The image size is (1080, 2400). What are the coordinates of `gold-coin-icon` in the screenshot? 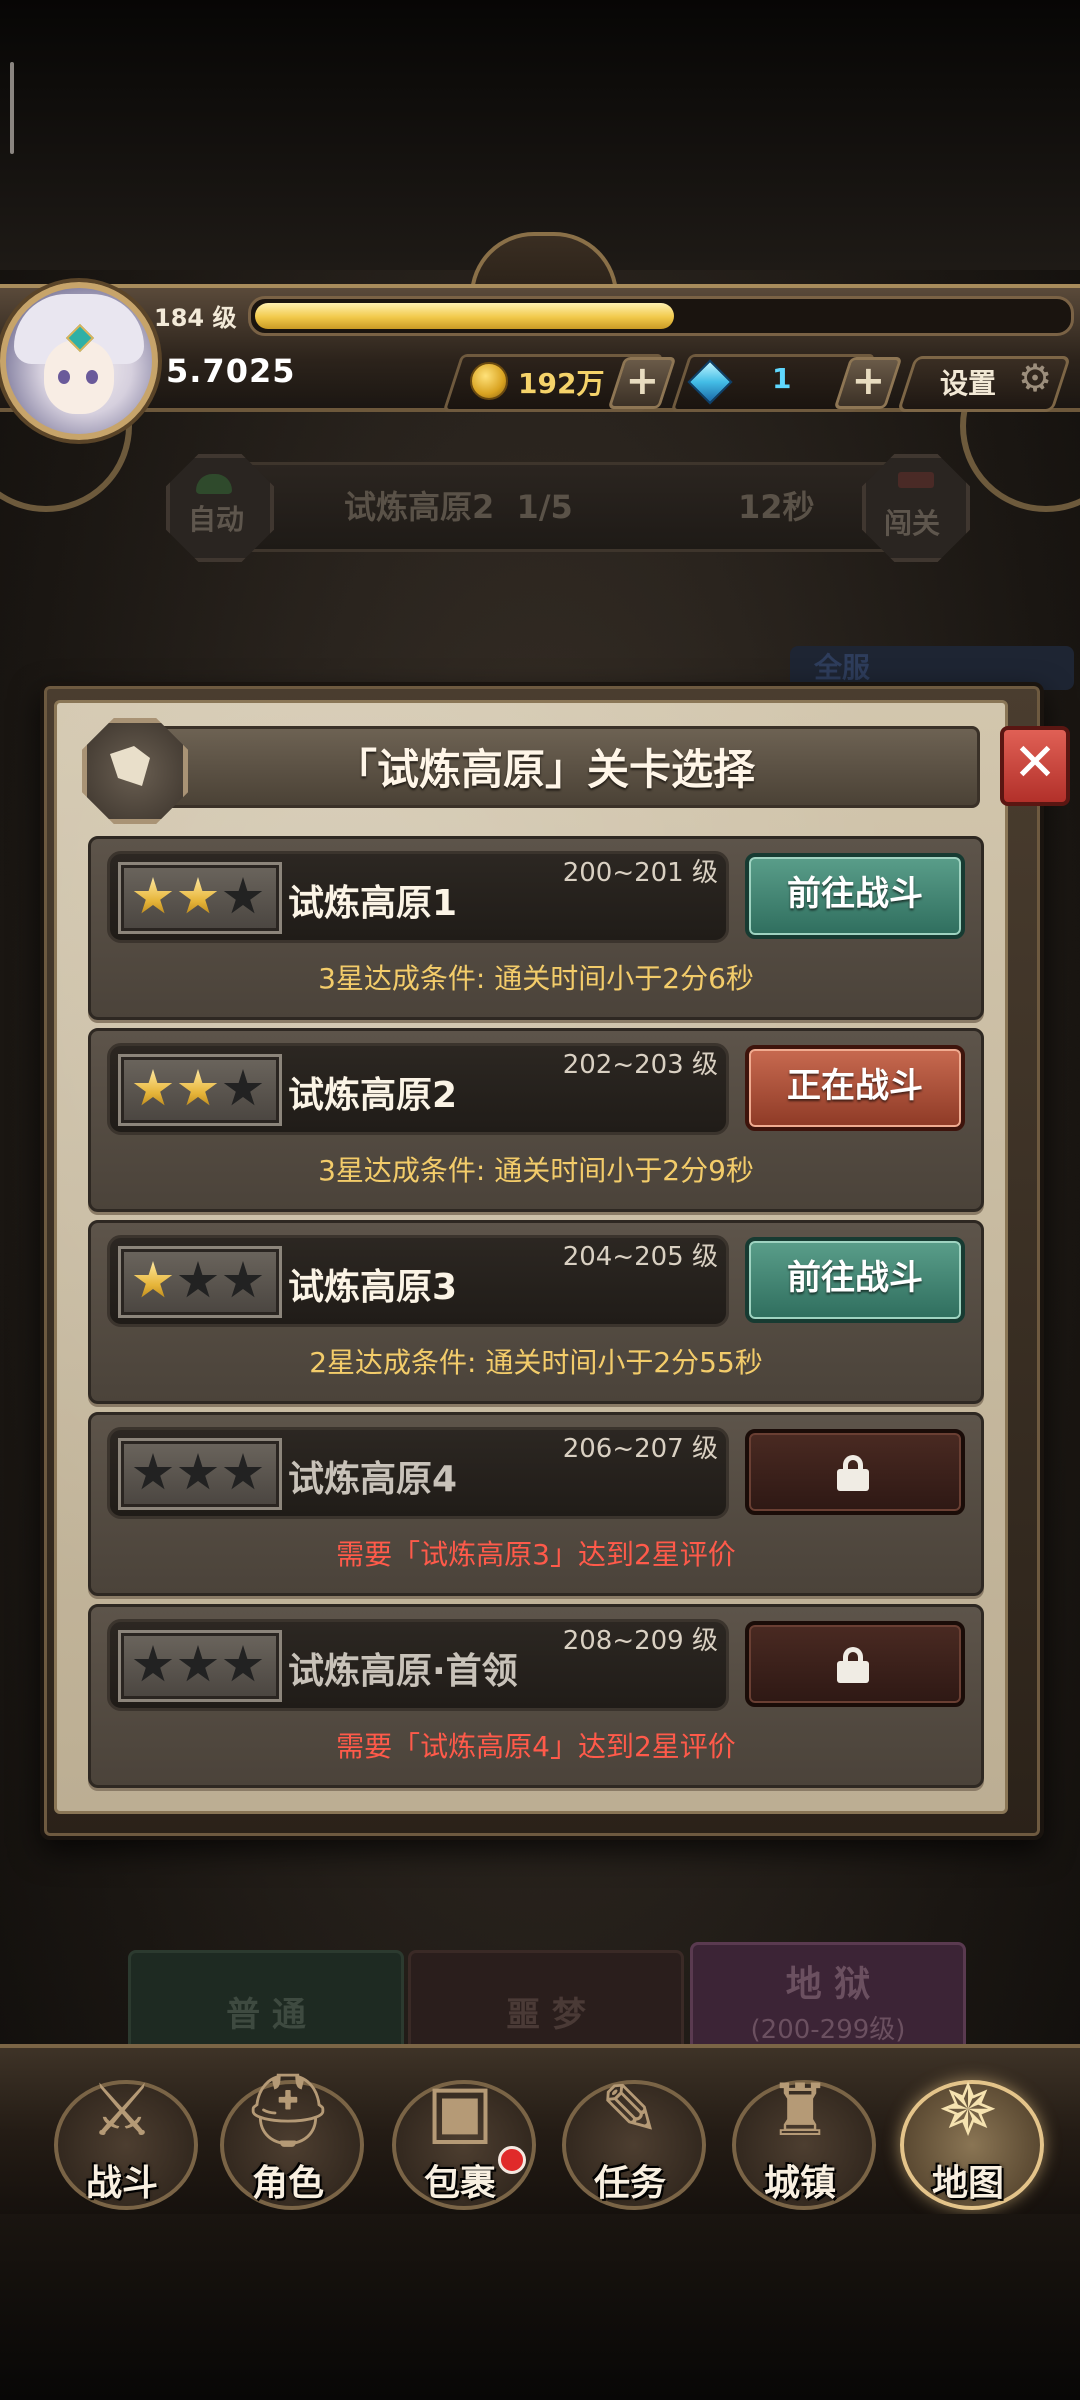 It's located at (489, 381).